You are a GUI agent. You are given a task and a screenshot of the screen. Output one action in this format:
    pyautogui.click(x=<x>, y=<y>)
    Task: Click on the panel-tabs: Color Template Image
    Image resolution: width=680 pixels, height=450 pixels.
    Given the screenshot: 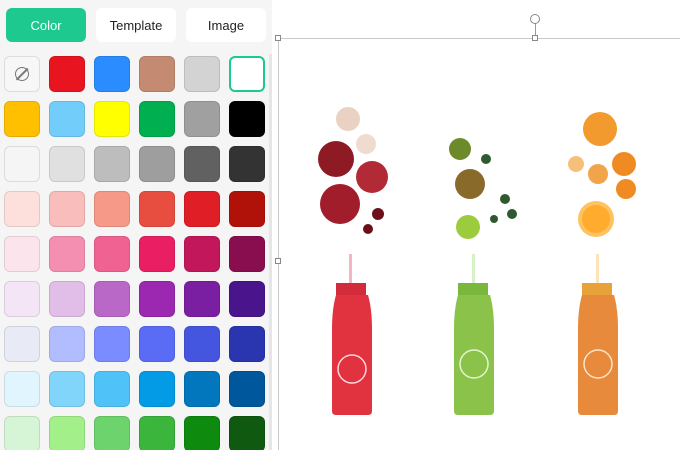 What is the action you would take?
    pyautogui.click(x=136, y=25)
    